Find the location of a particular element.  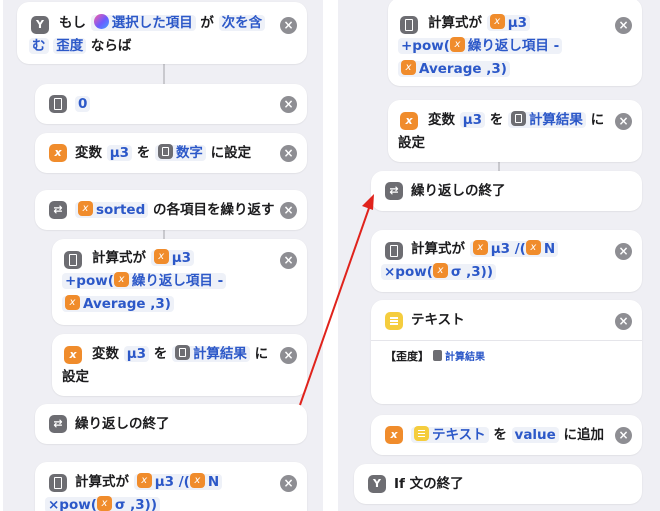

text-body-field: 【歪度】 計算結果 is located at coordinates (435, 356).